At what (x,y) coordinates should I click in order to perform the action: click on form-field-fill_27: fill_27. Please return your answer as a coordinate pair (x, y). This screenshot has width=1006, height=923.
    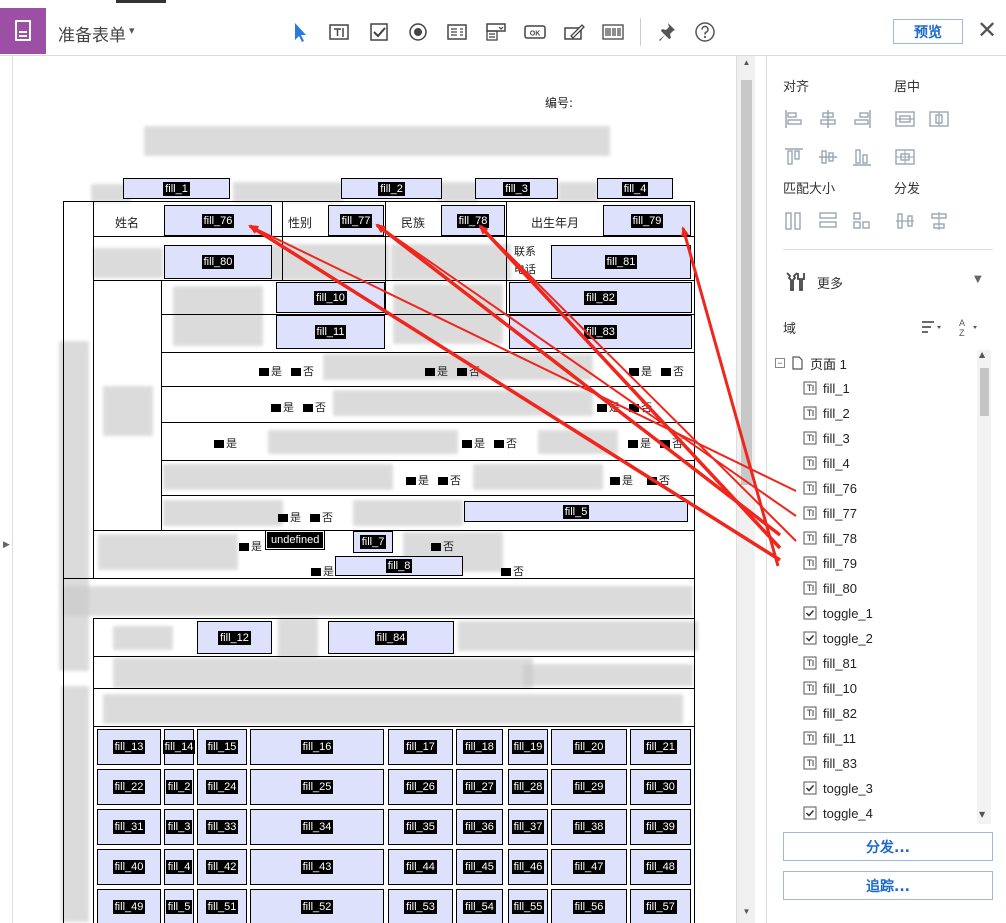
    Looking at the image, I should click on (479, 787).